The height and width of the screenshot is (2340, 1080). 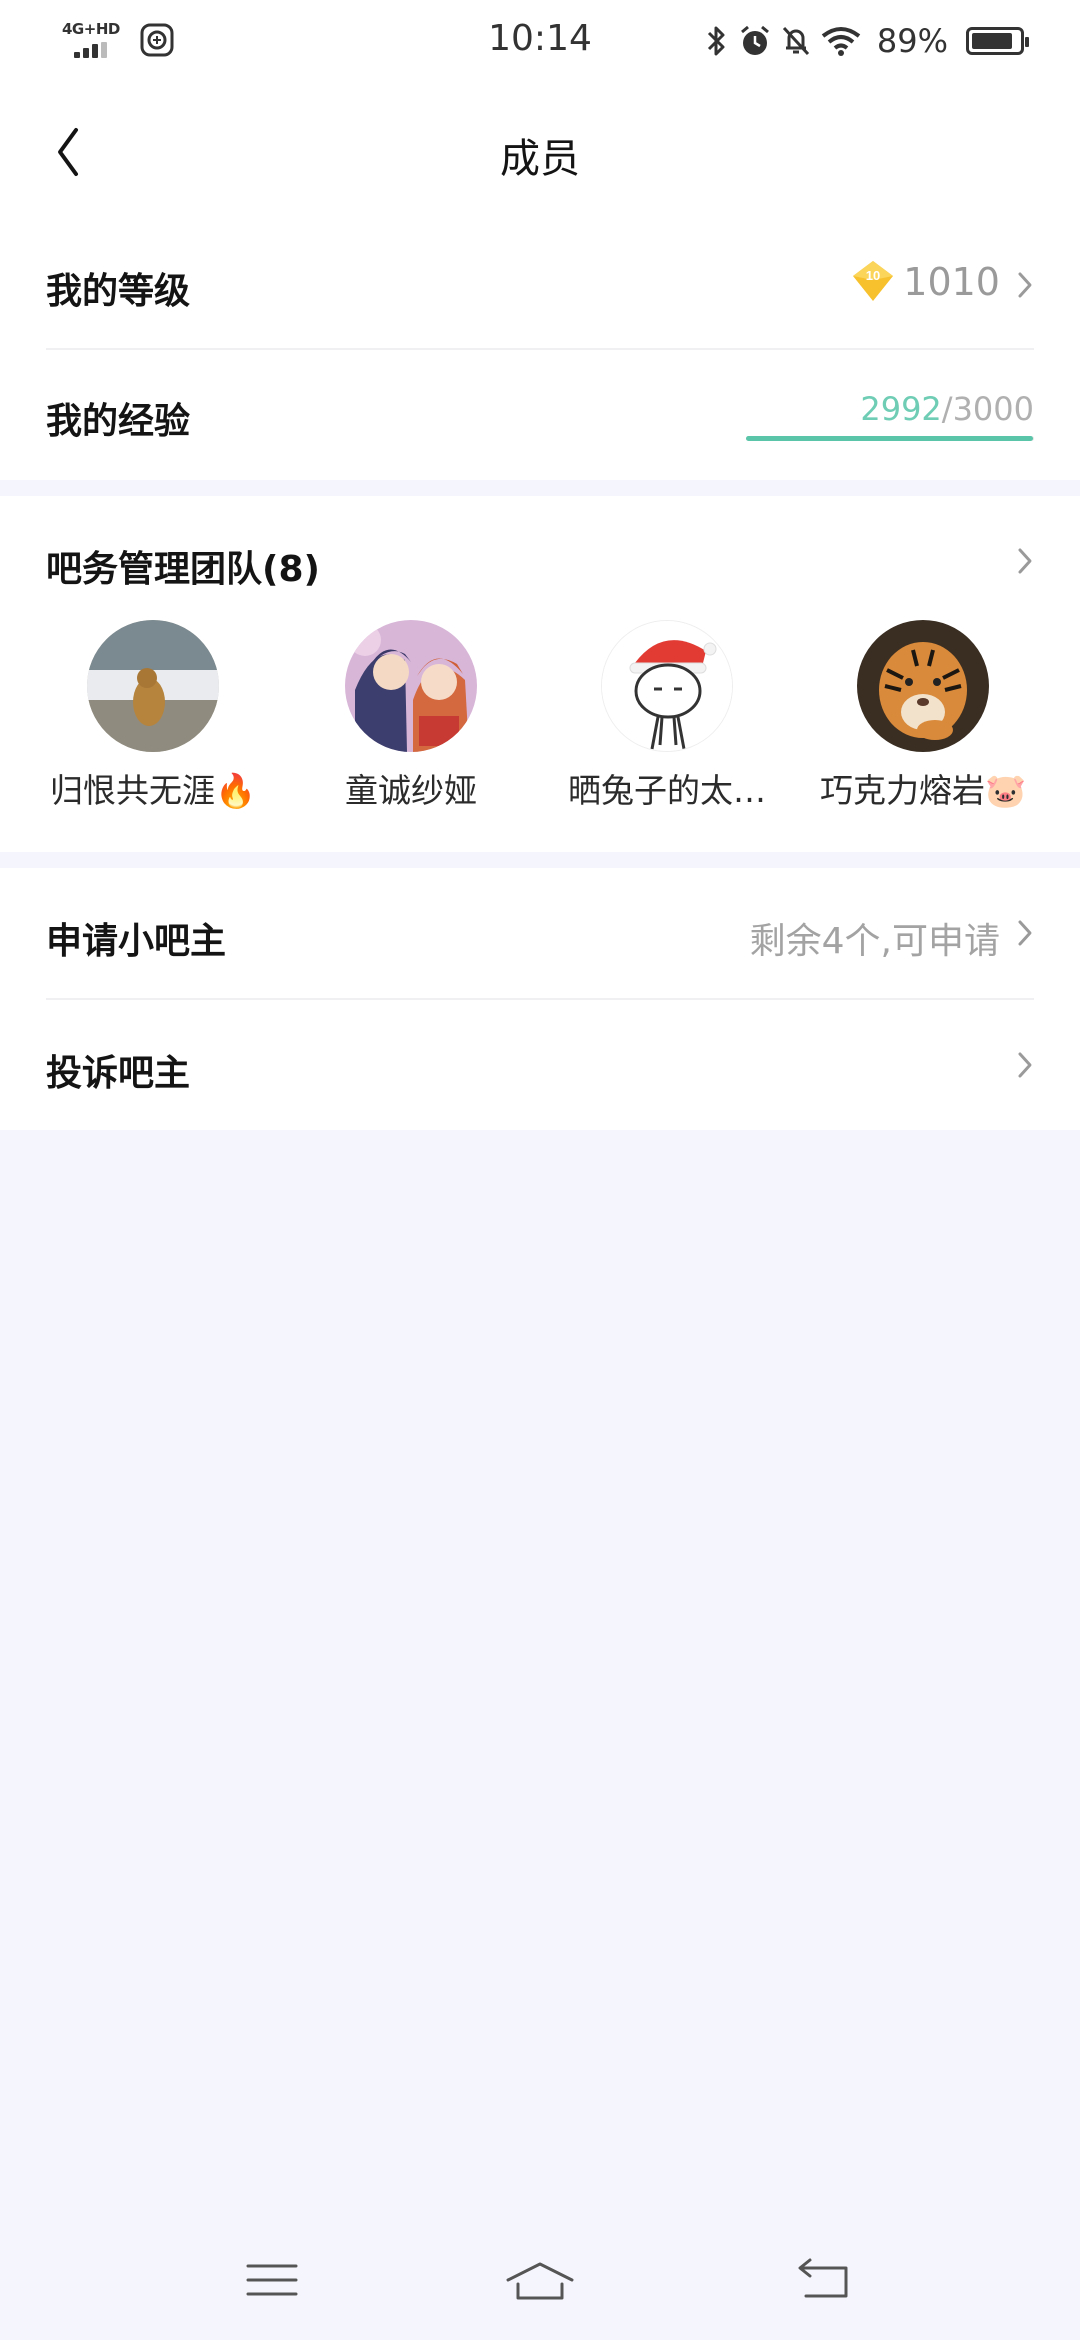 I want to click on level-badge-text: 10, so click(x=873, y=275).